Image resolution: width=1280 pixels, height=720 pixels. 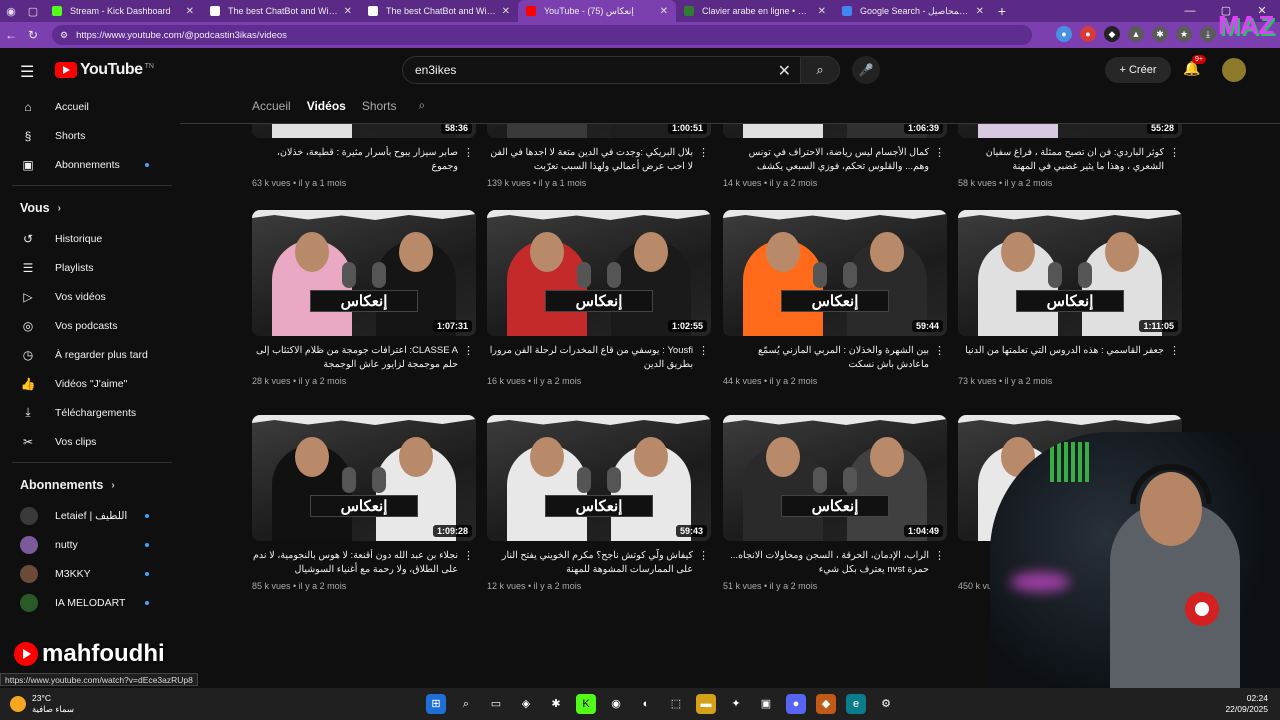 What do you see at coordinates (90, 485) in the screenshot?
I see `sidebar-subs-heading: Abonnements ›` at bounding box center [90, 485].